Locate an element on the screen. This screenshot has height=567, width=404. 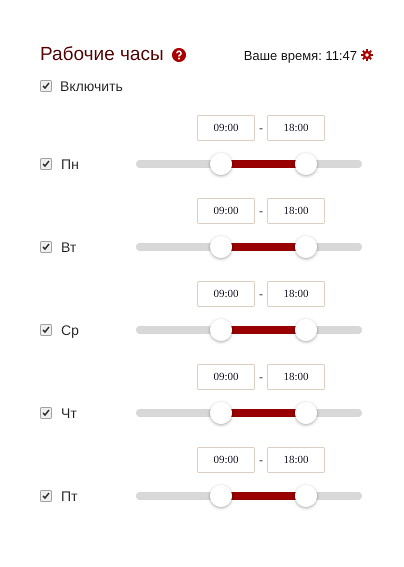
gear-icon is located at coordinates (367, 55).